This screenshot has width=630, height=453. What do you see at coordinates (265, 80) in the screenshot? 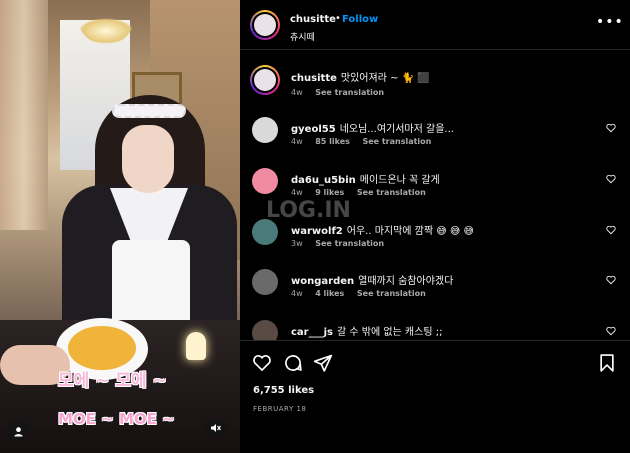
I see `caption-author-avatar` at bounding box center [265, 80].